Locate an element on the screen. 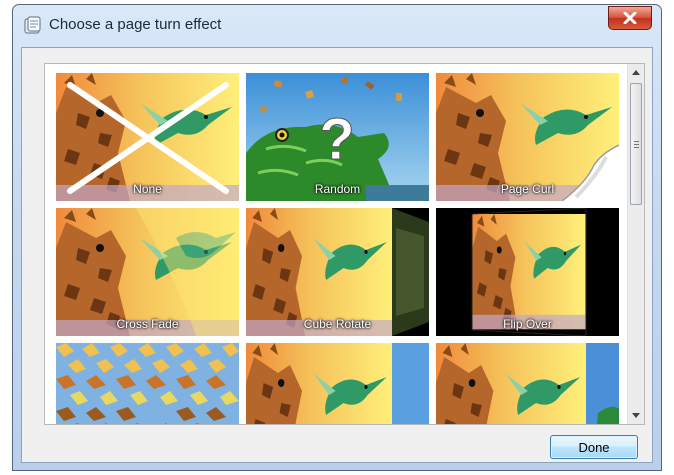  effect-label: Flip Over is located at coordinates (527, 324).